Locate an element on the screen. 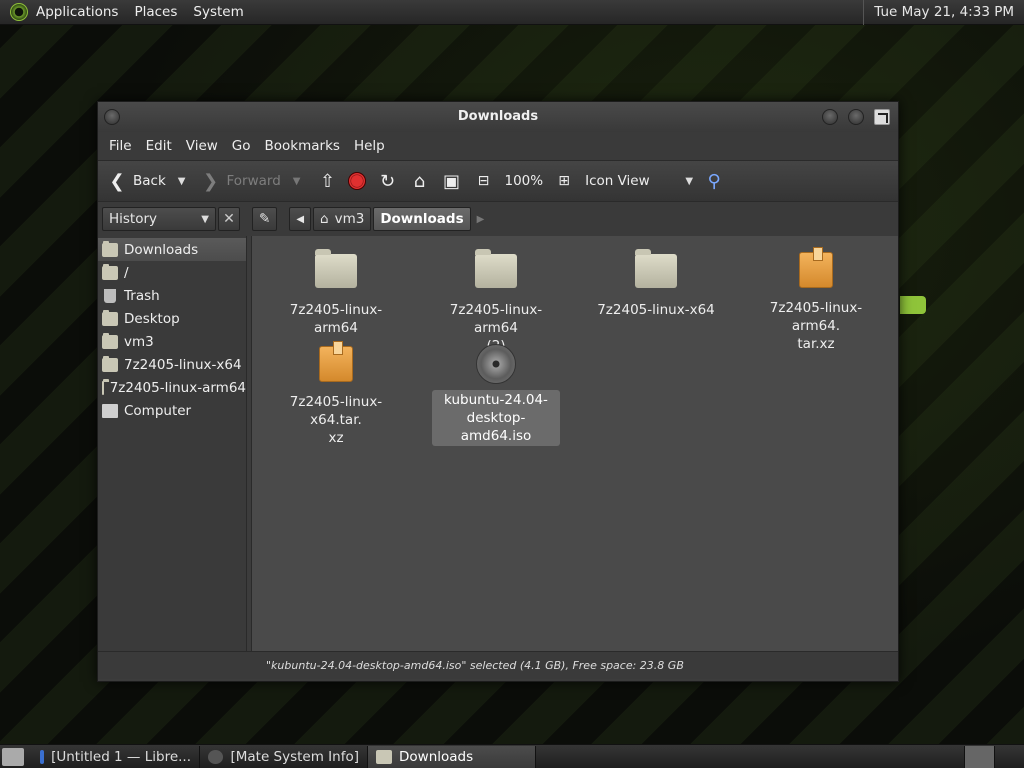 The width and height of the screenshot is (1024, 768). sidebar-item-label: 7z2405-linux-x64 is located at coordinates (183, 364).